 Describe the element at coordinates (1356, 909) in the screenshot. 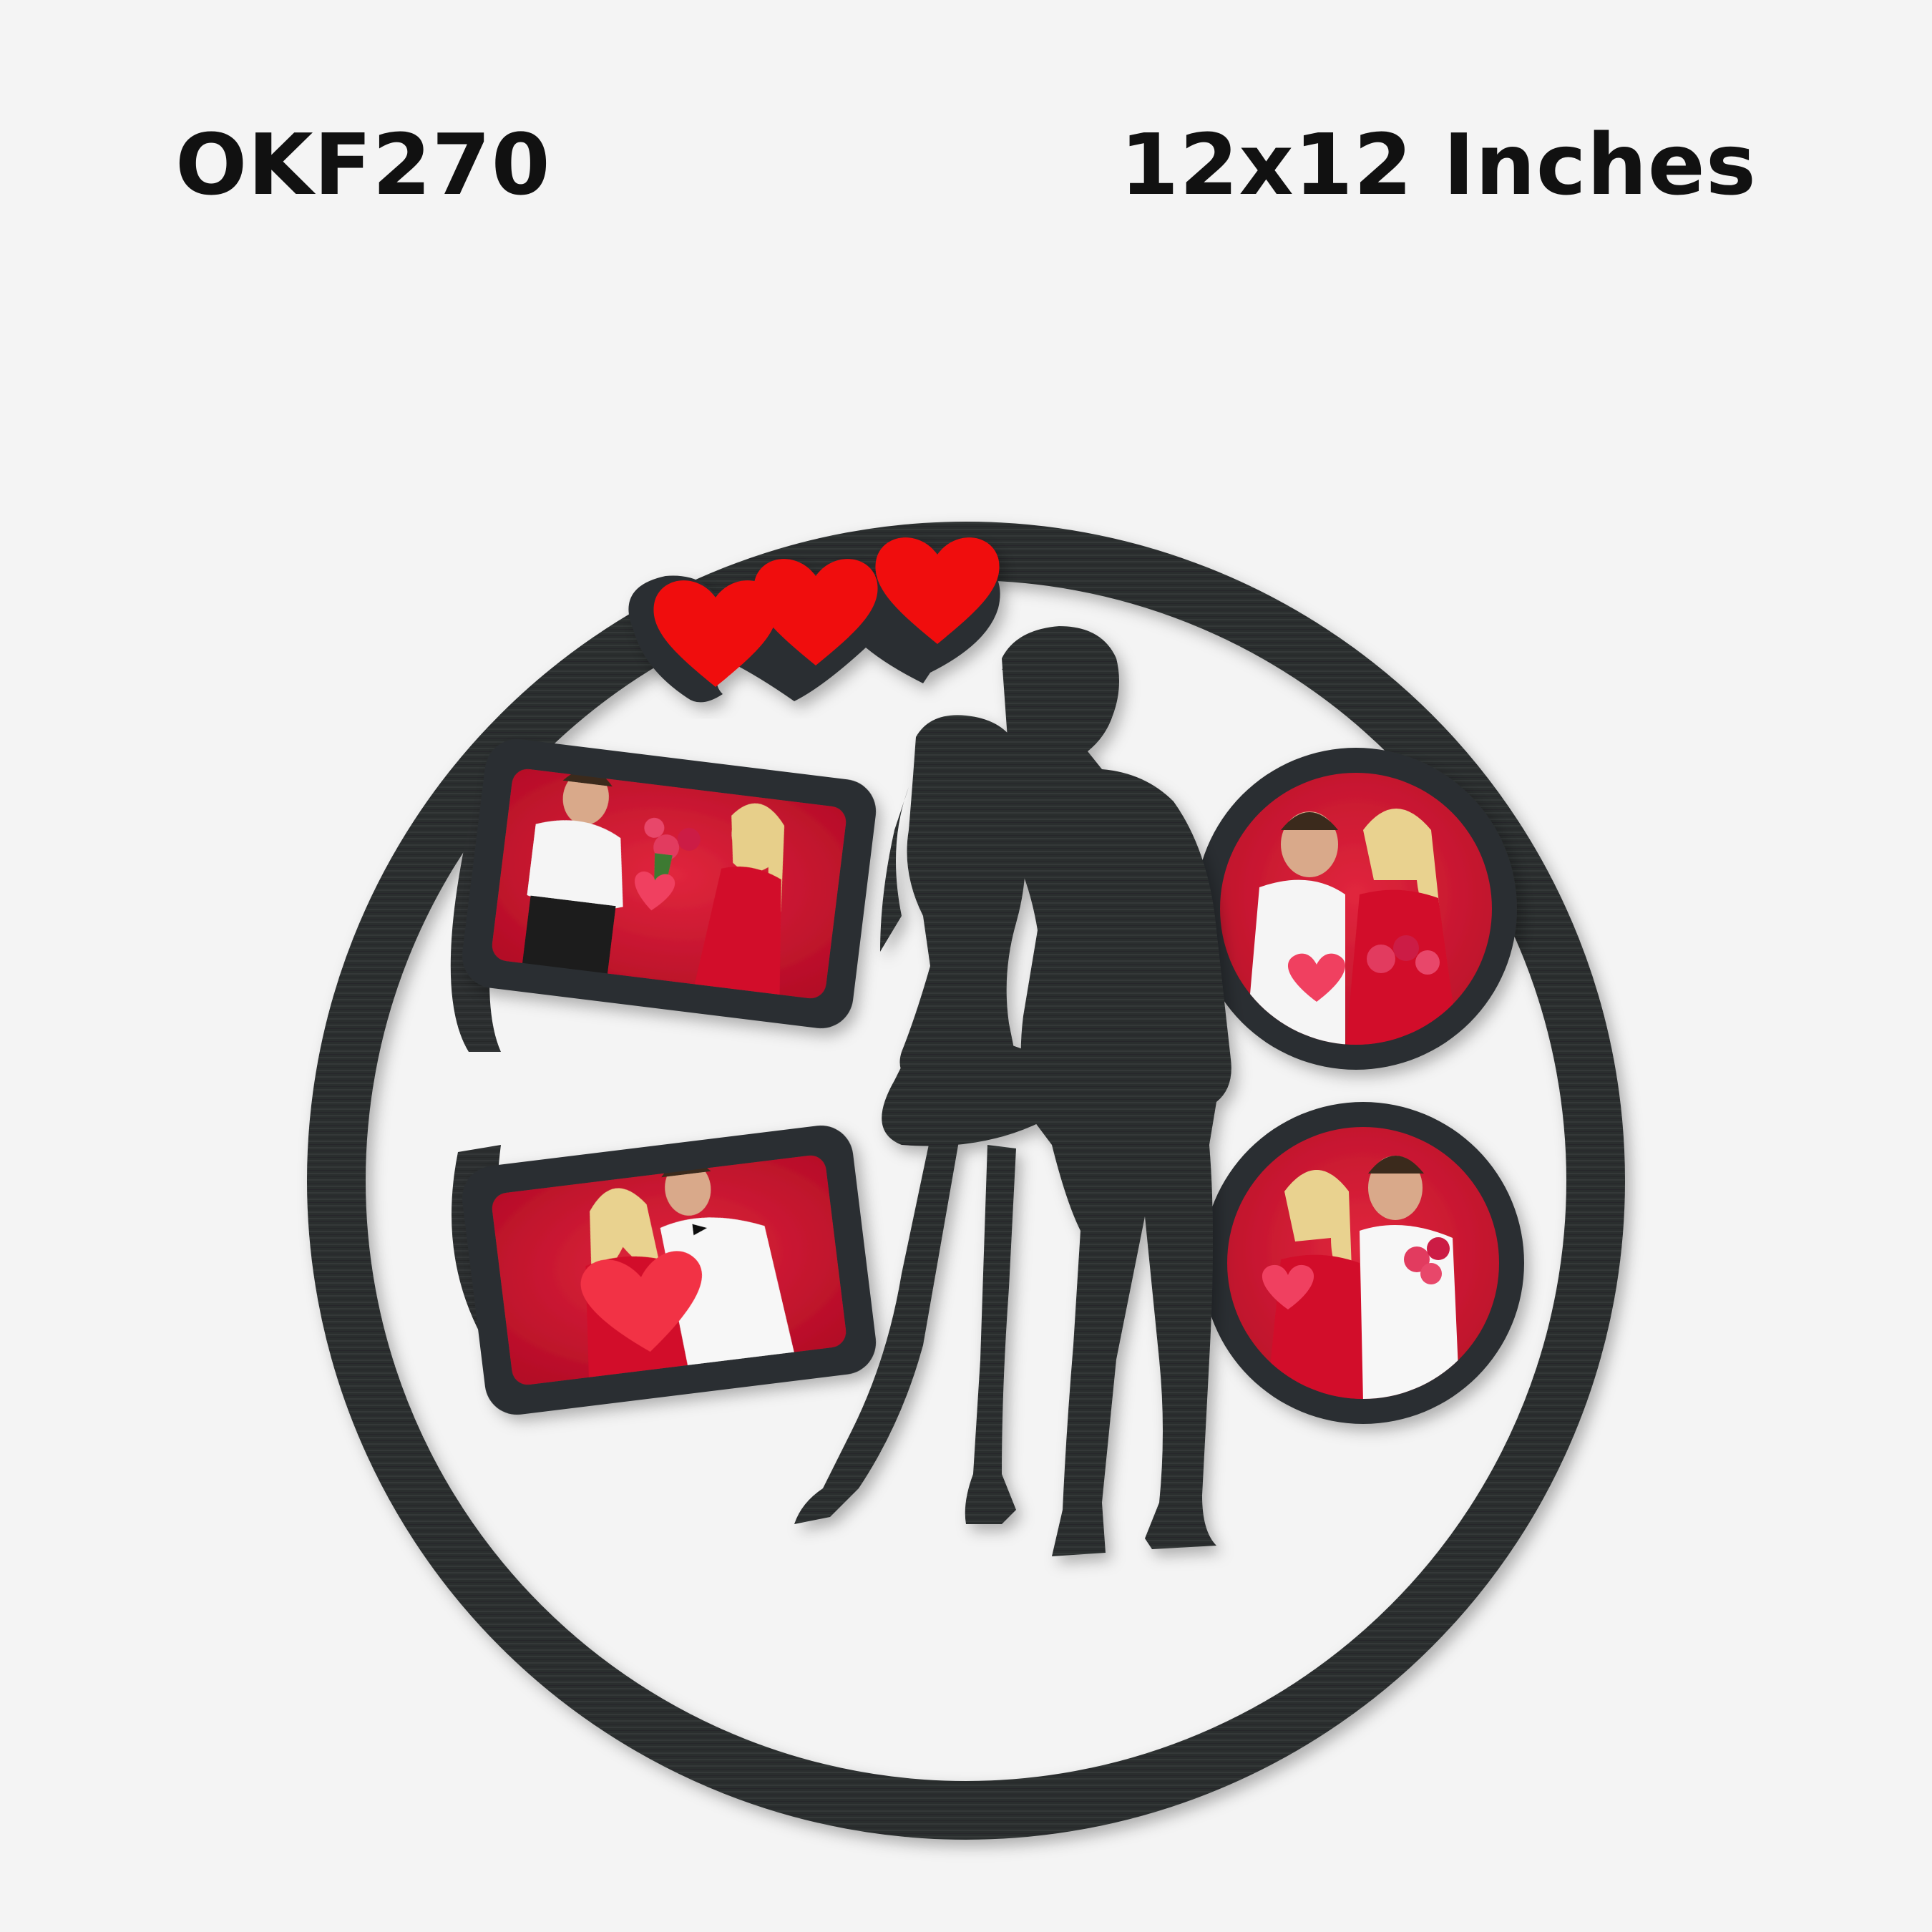

I see `photo-slot-right-top` at that location.